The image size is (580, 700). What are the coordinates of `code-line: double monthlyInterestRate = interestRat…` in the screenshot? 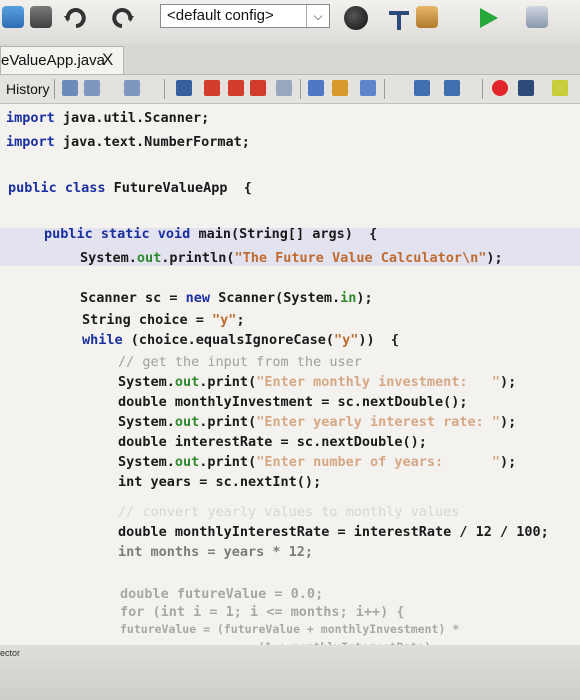 It's located at (333, 532).